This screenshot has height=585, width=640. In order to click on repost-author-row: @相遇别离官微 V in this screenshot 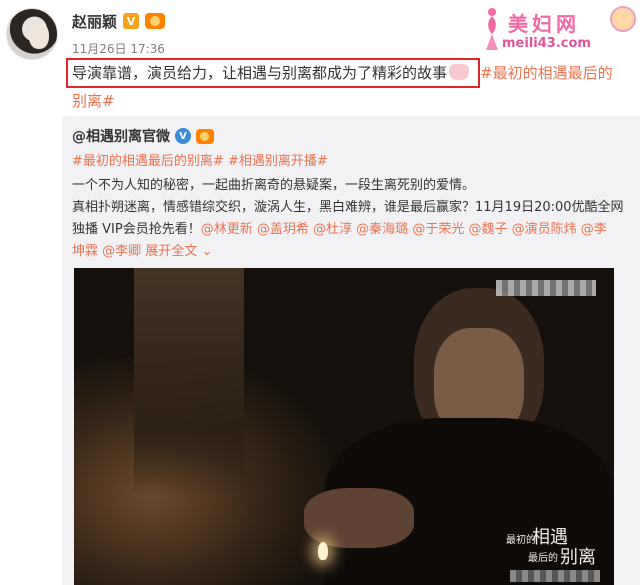, I will do `click(143, 136)`.